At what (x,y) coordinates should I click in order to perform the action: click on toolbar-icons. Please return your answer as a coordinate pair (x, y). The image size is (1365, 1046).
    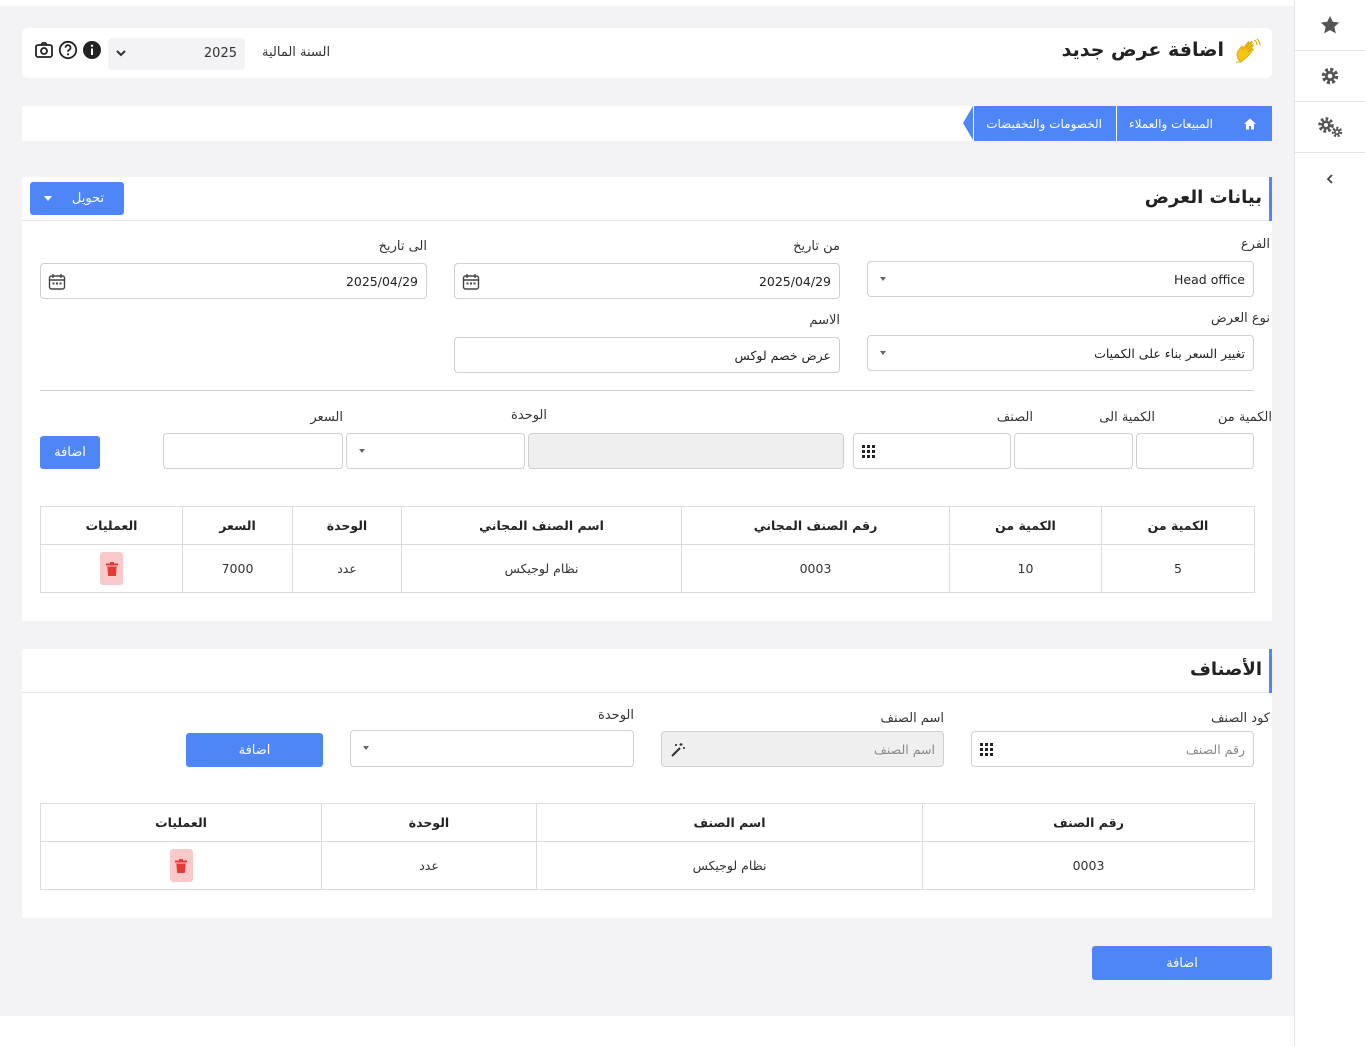
    Looking at the image, I should click on (68, 50).